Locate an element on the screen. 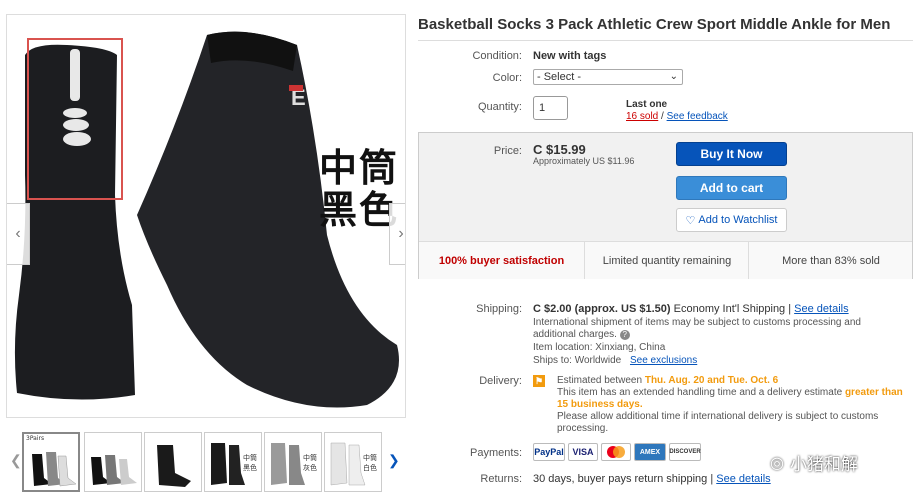 The image size is (919, 503). amex-icon: AMEX is located at coordinates (650, 452).